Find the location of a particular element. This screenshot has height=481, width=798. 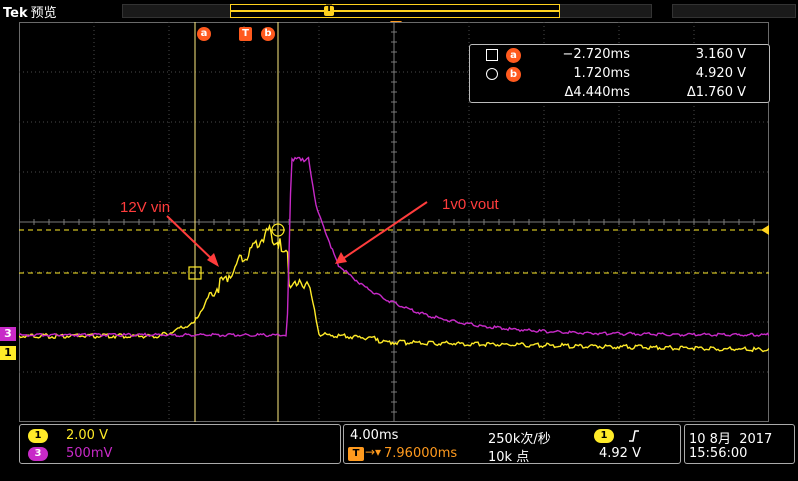

channel-1-ground-marker: 1 is located at coordinates (8, 353).